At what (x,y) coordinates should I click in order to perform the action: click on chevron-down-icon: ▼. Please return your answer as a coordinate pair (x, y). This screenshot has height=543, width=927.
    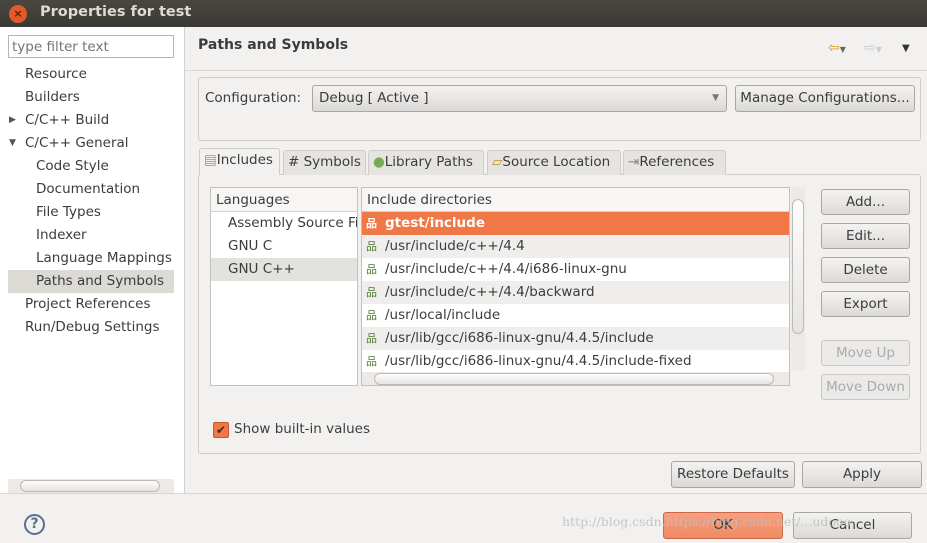
    Looking at the image, I should click on (715, 98).